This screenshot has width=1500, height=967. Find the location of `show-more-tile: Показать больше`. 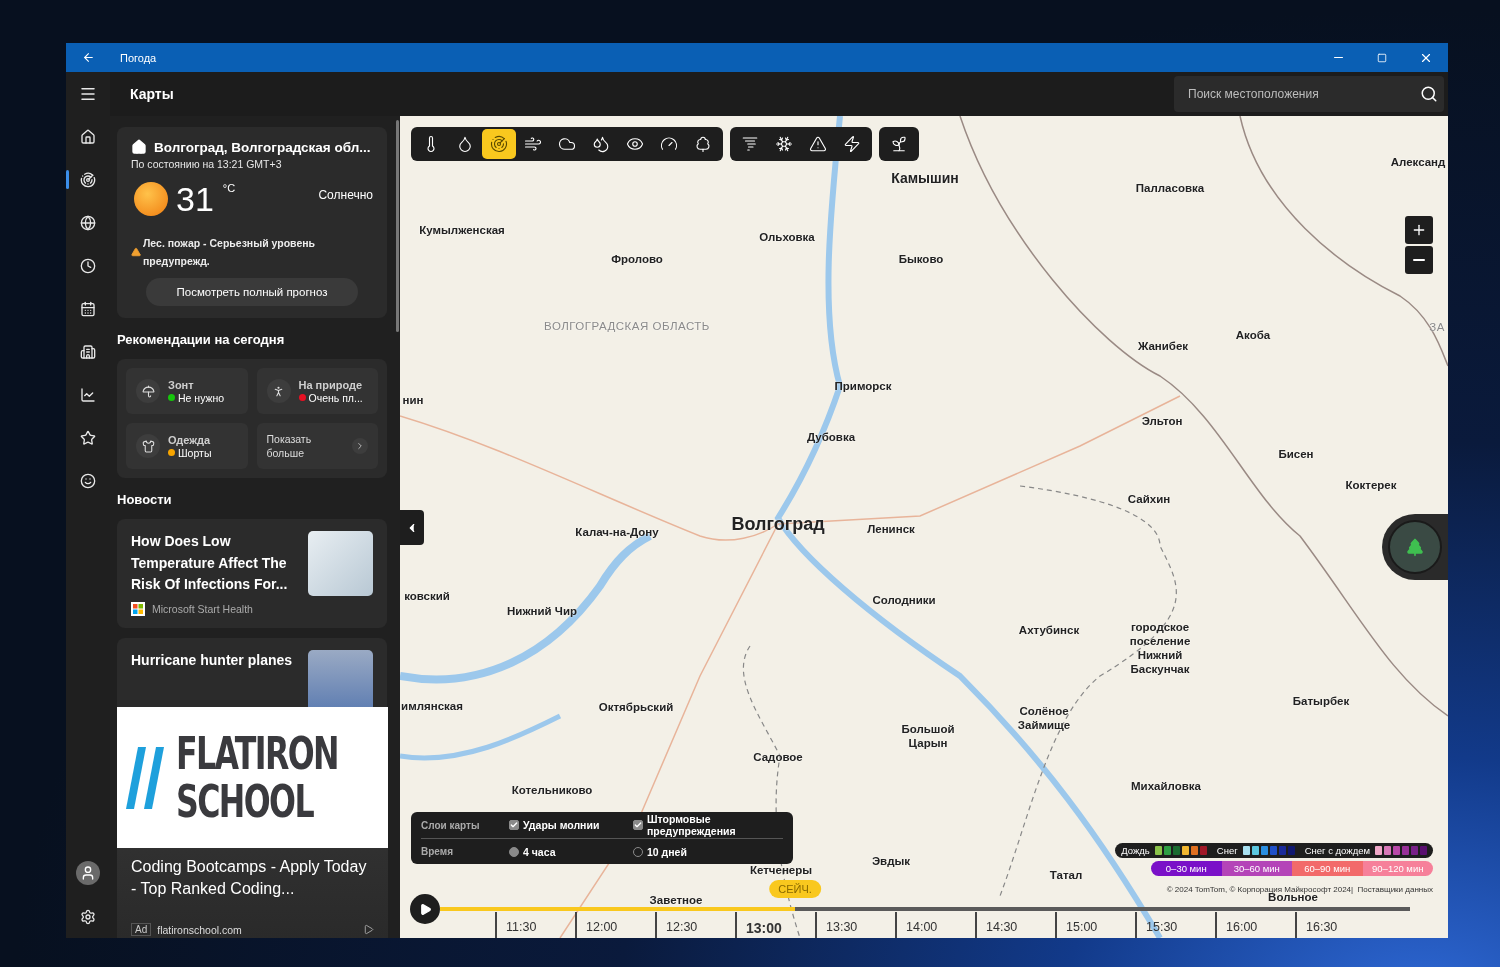

show-more-tile: Показать больше is located at coordinates (317, 446).